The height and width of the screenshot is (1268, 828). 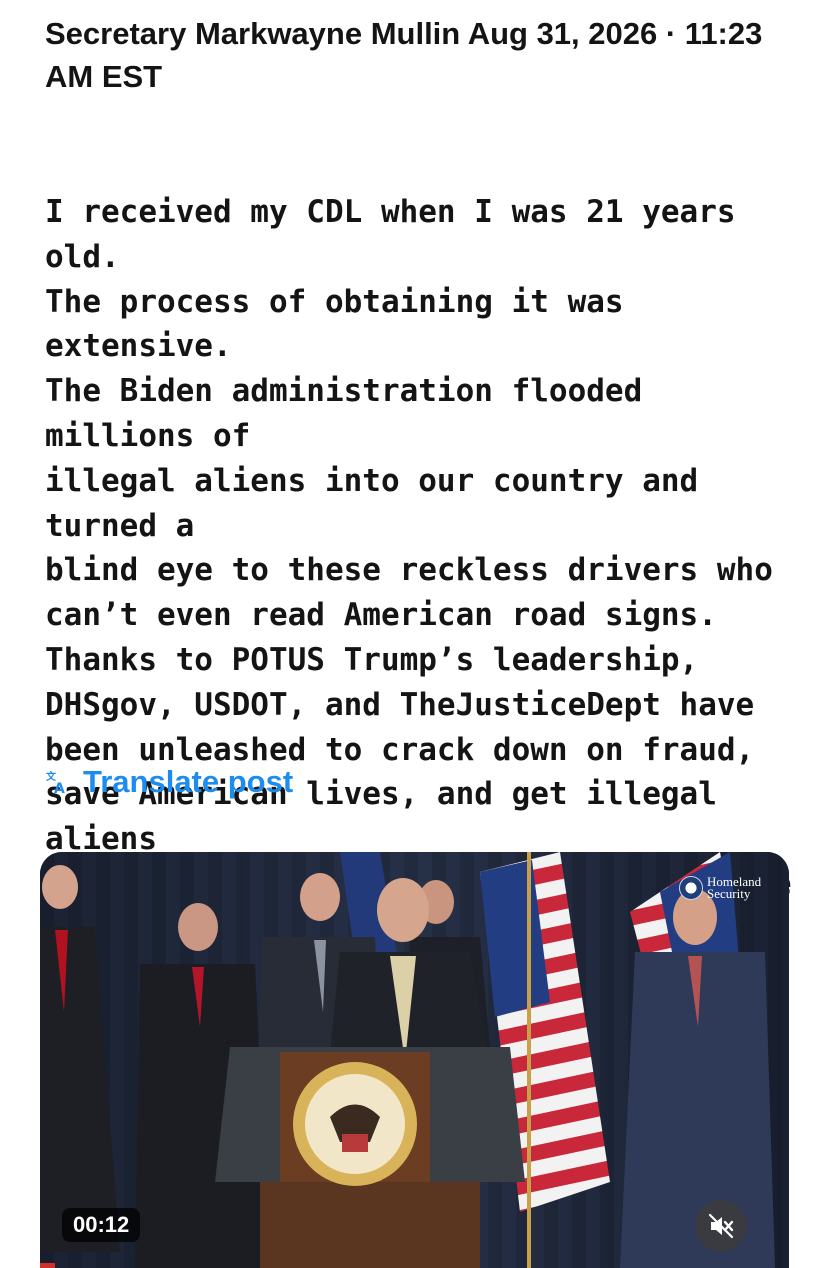 I want to click on video-timestamp: 00:12, so click(x=101, y=1225).